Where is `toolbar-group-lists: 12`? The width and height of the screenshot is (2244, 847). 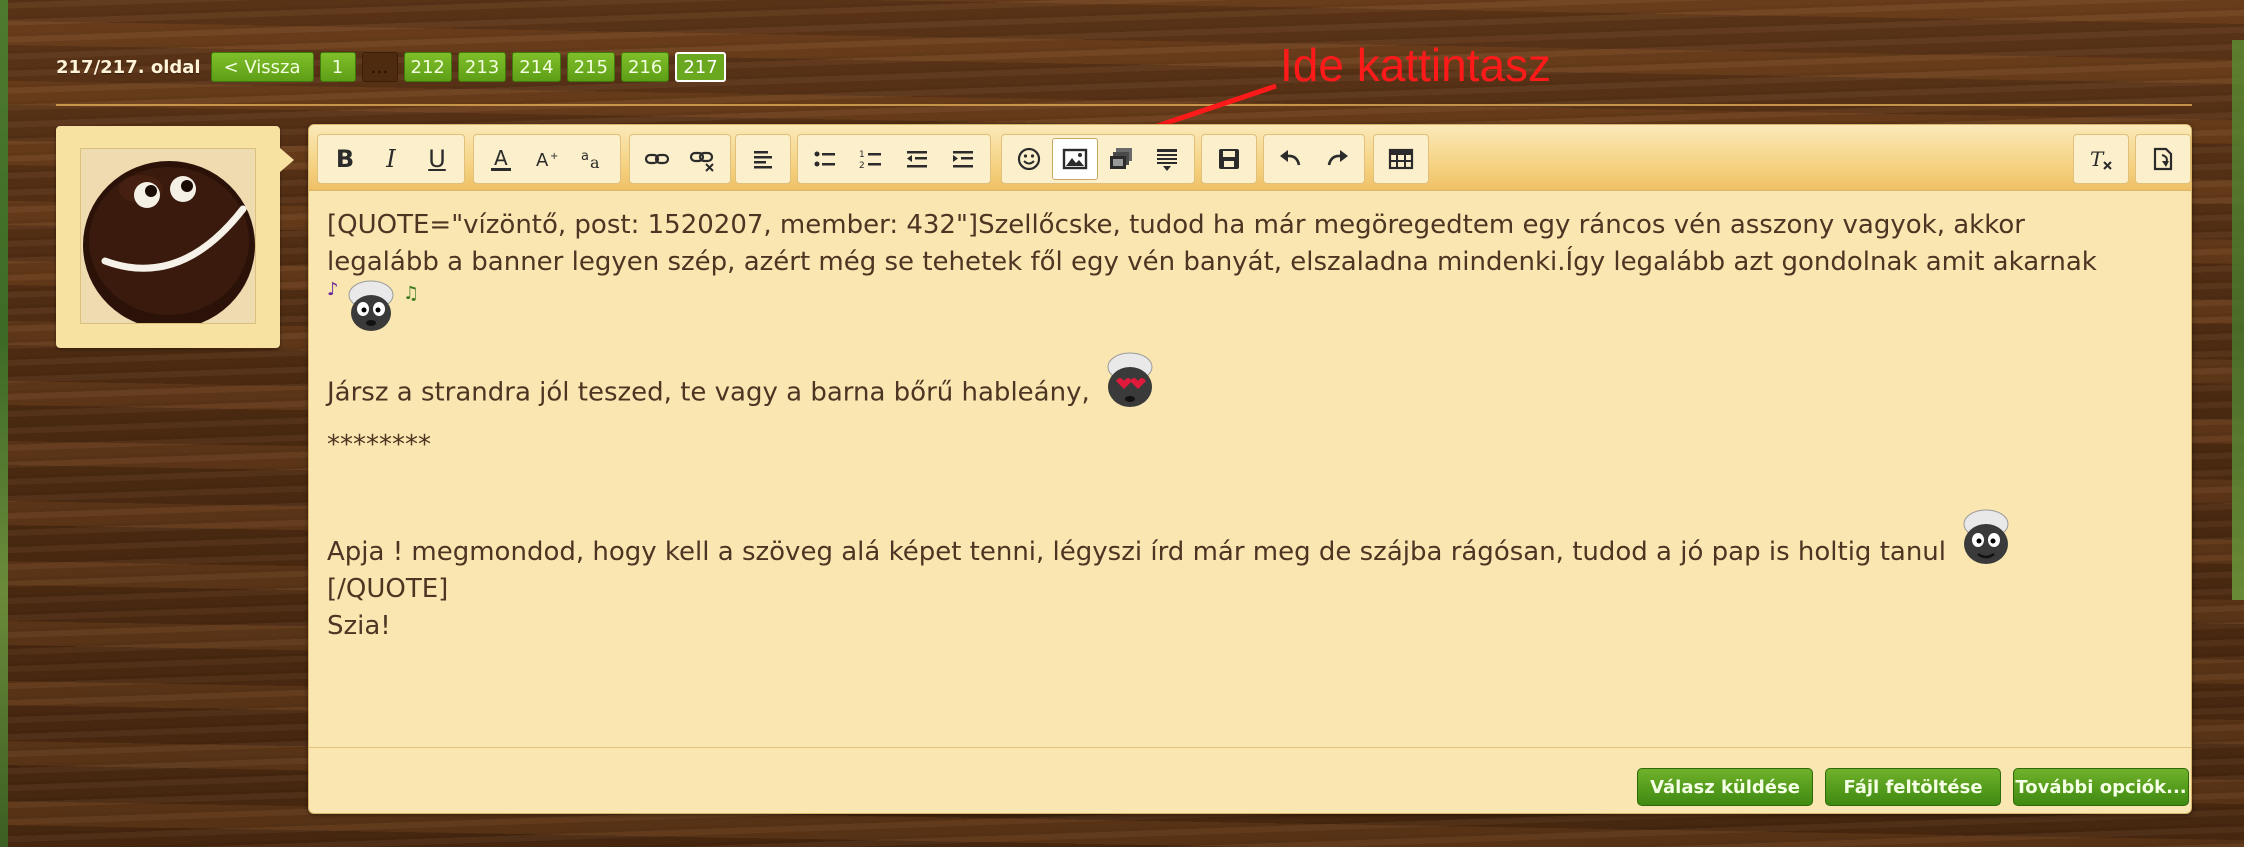
toolbar-group-lists: 12 is located at coordinates (894, 159).